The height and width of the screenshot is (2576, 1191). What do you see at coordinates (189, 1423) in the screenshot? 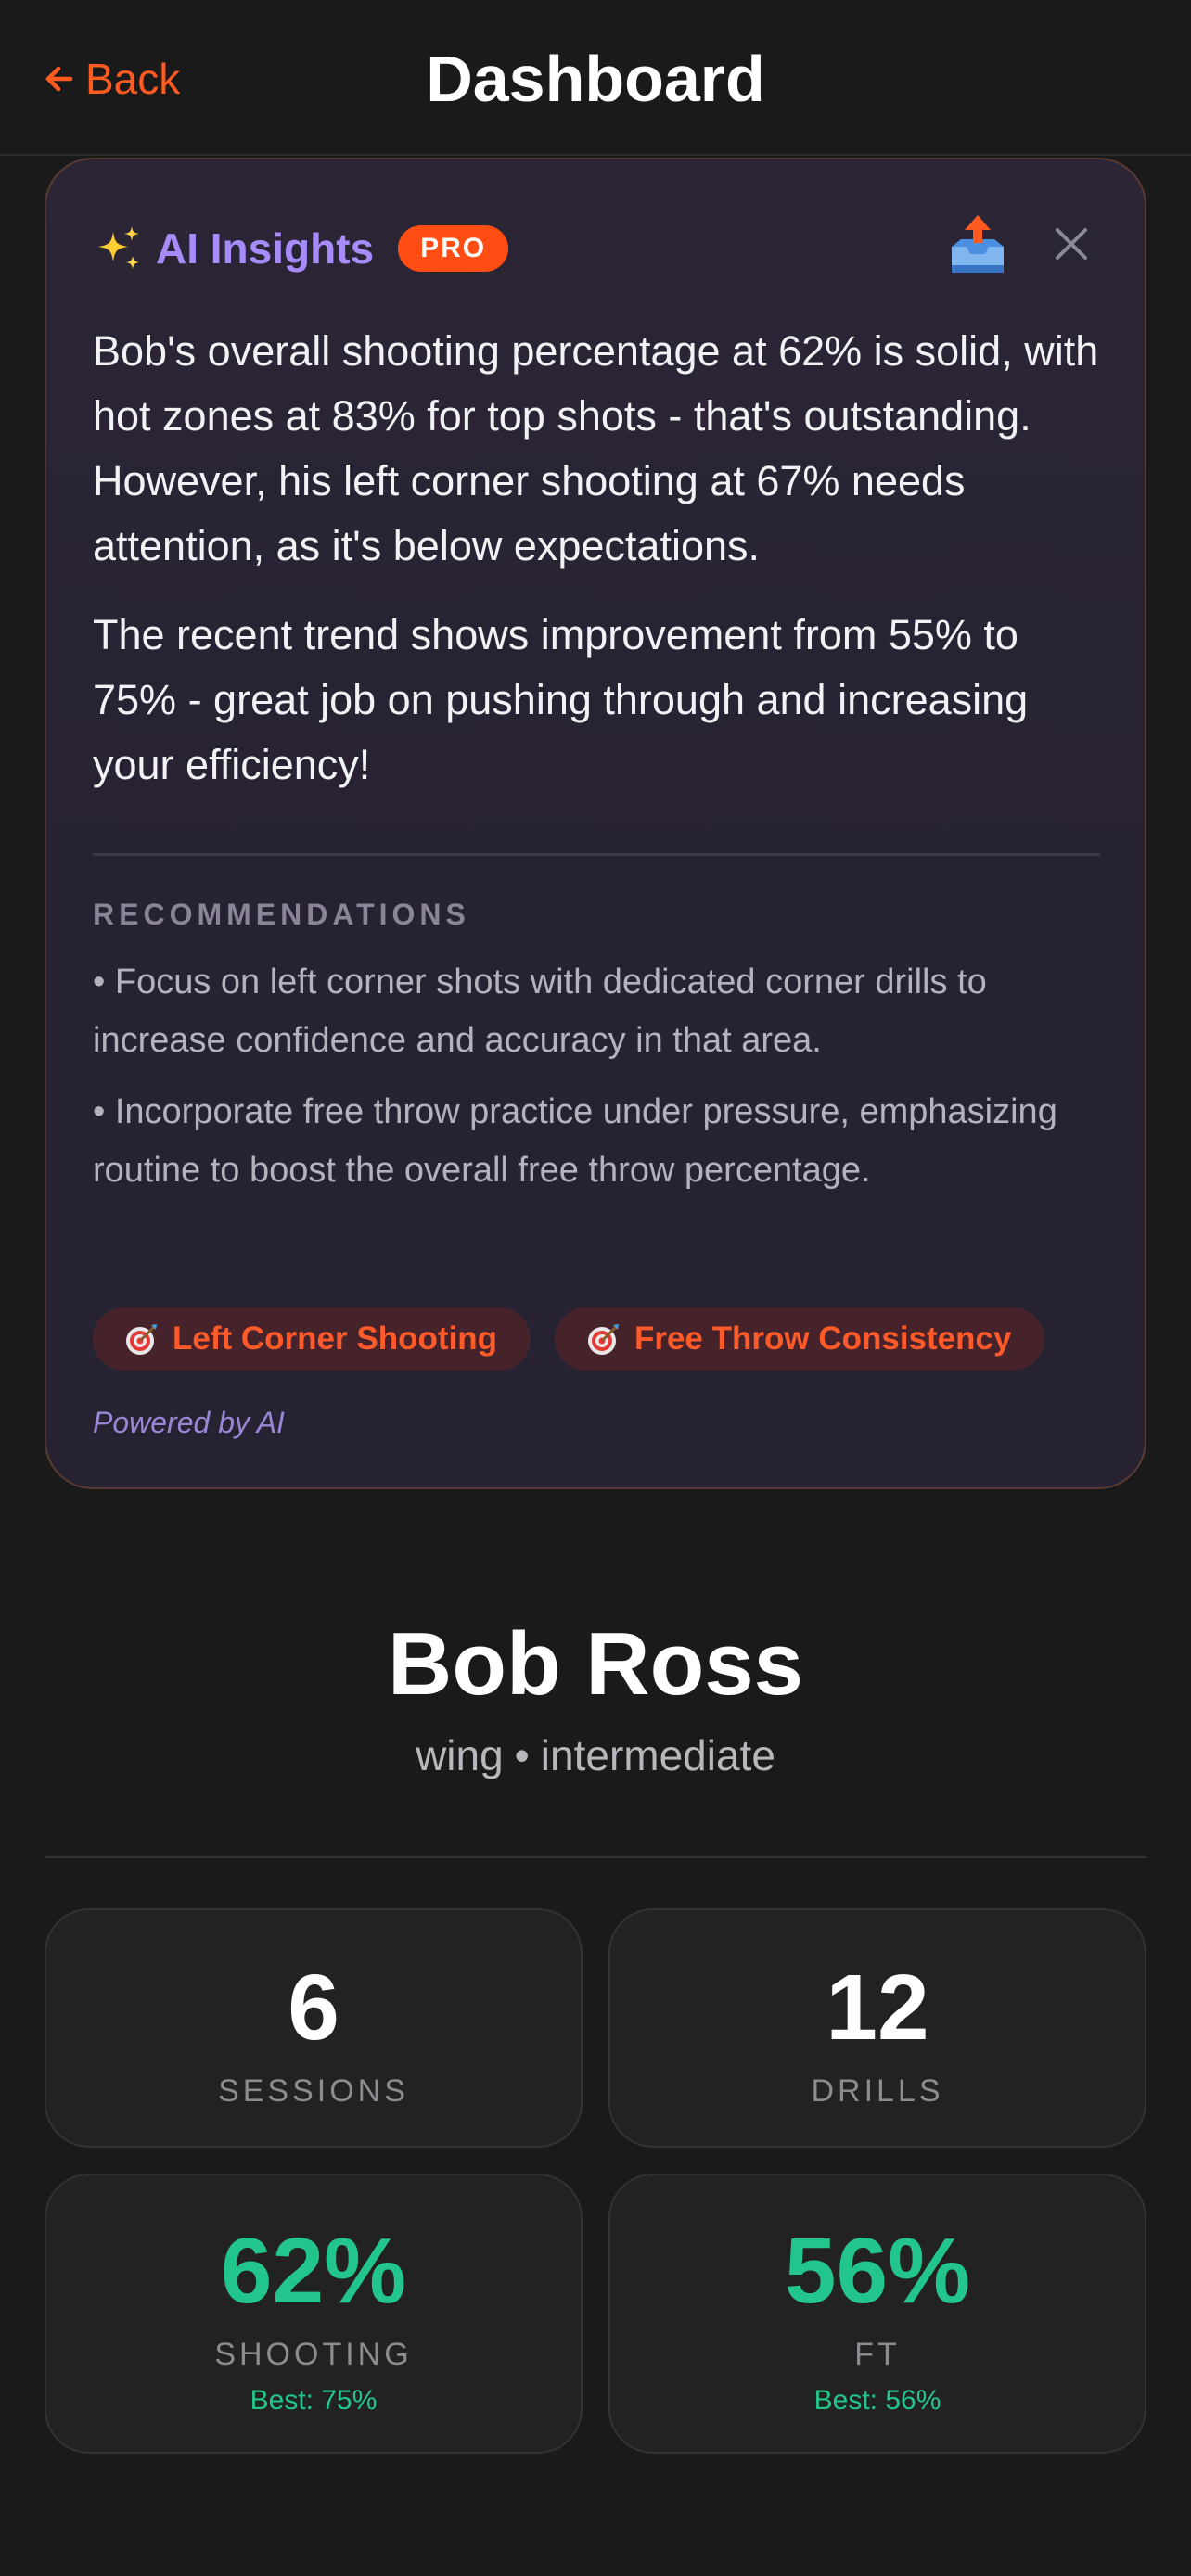
I see `powered-by-label: Powered by AI` at bounding box center [189, 1423].